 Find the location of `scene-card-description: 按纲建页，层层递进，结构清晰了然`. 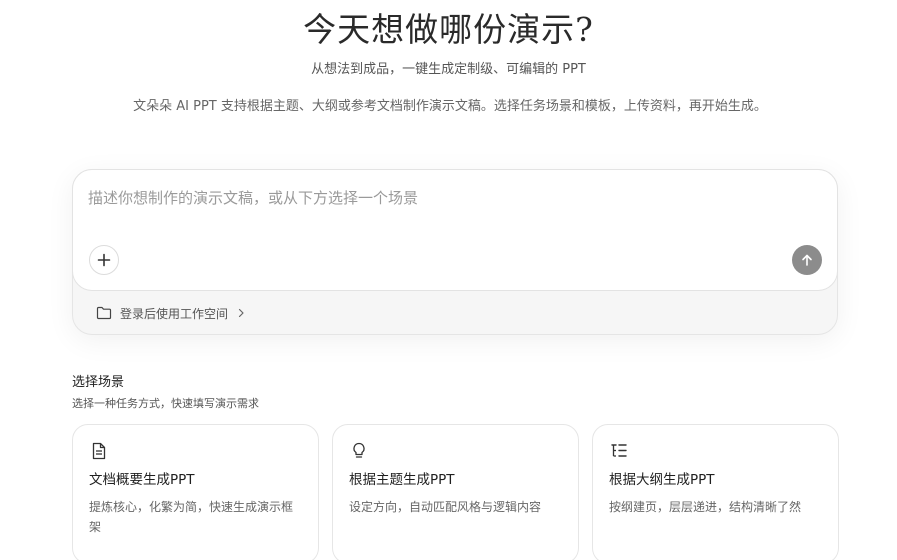

scene-card-description: 按纲建页，层层递进，结构清晰了然 is located at coordinates (705, 507).